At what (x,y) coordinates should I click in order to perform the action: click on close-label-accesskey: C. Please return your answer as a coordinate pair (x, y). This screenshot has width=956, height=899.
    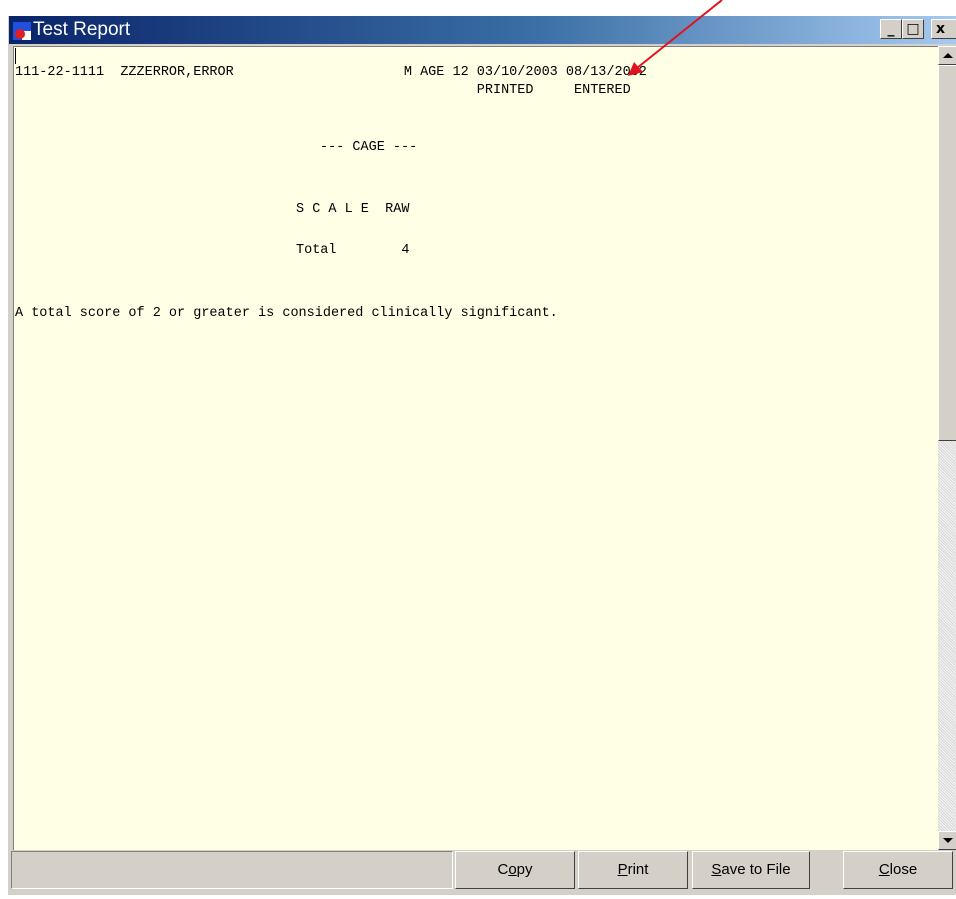
    Looking at the image, I should click on (884, 869).